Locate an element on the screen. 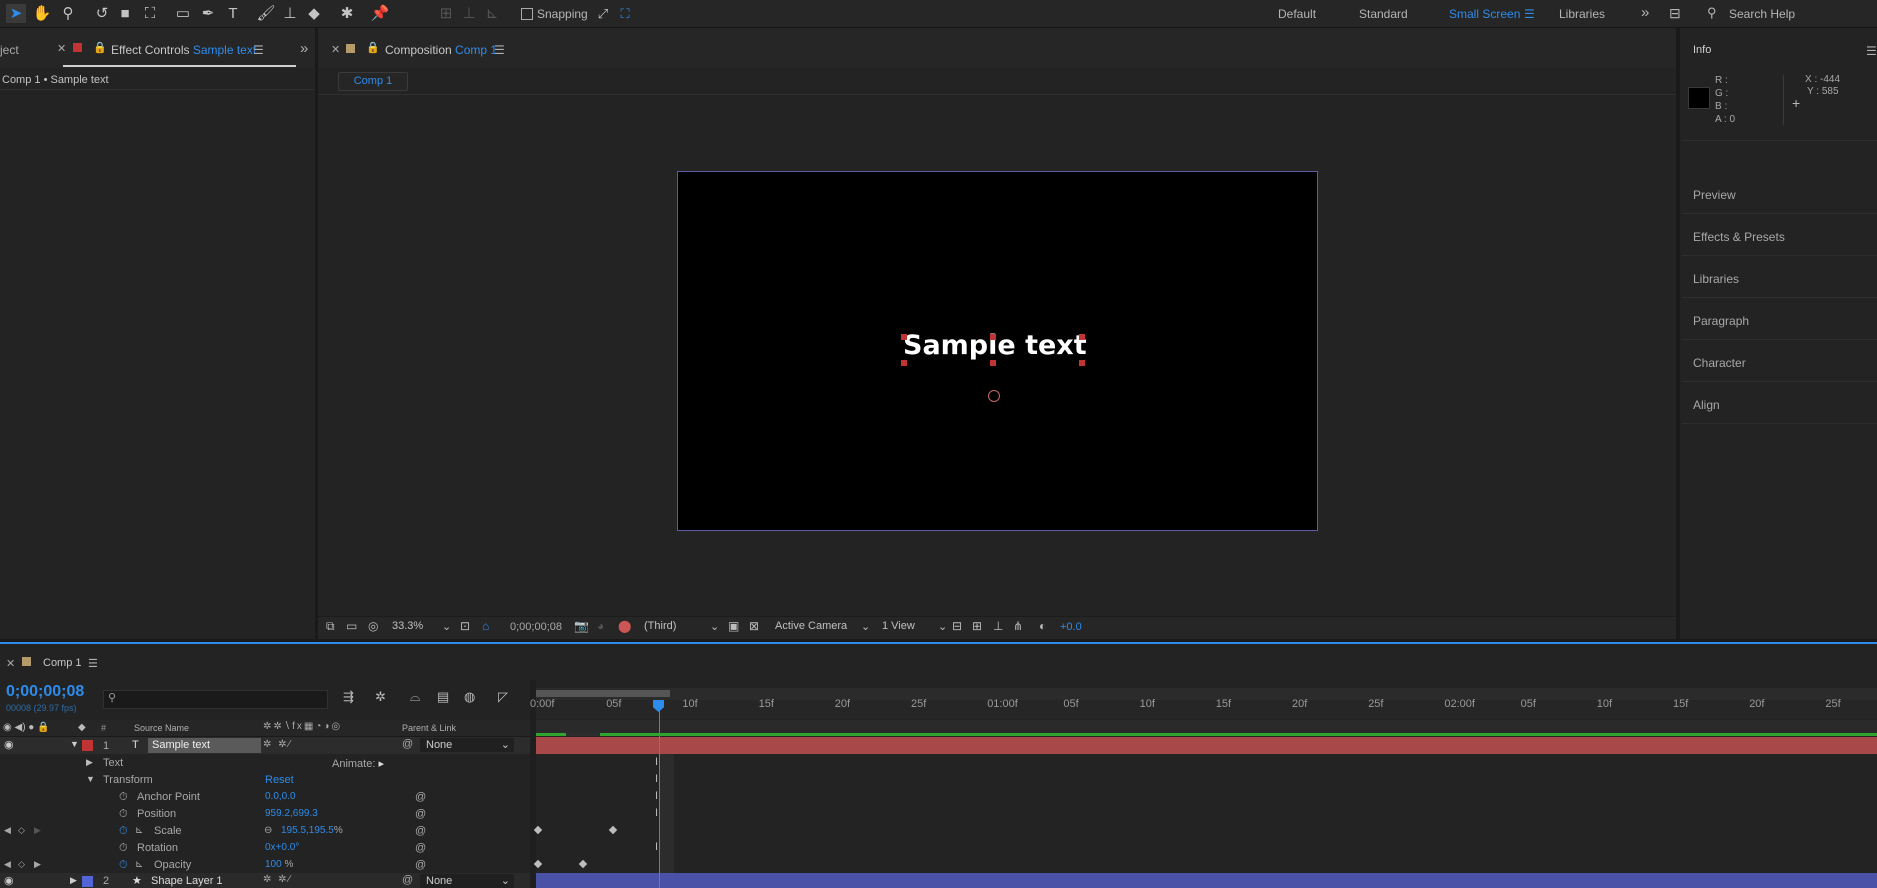 Image resolution: width=1877 pixels, height=888 pixels. graph-editor-icon: ◸ is located at coordinates (503, 696).